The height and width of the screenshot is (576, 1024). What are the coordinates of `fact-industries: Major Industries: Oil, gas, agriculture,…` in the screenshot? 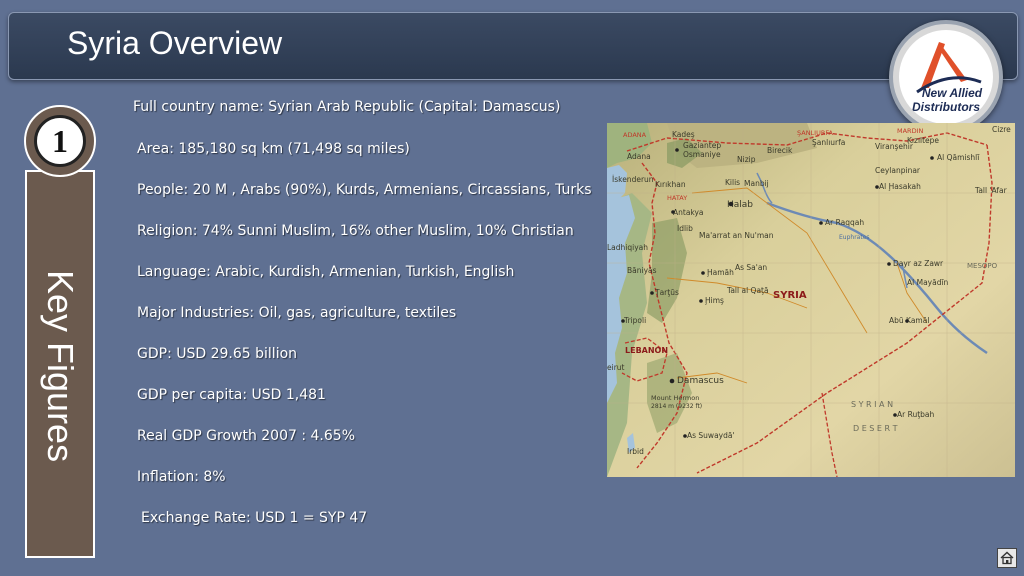 It's located at (297, 313).